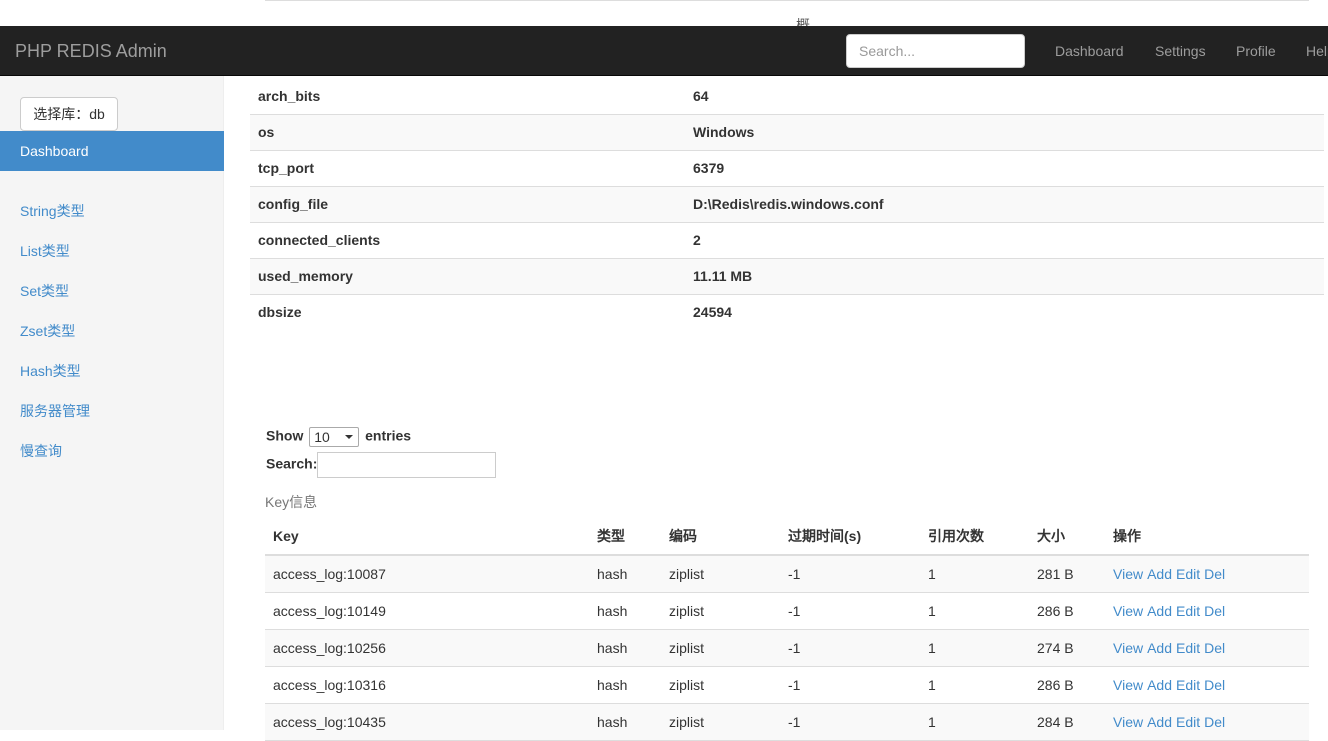 The height and width of the screenshot is (741, 1328). I want to click on column-header-refcount: 引用次数, so click(974, 537).